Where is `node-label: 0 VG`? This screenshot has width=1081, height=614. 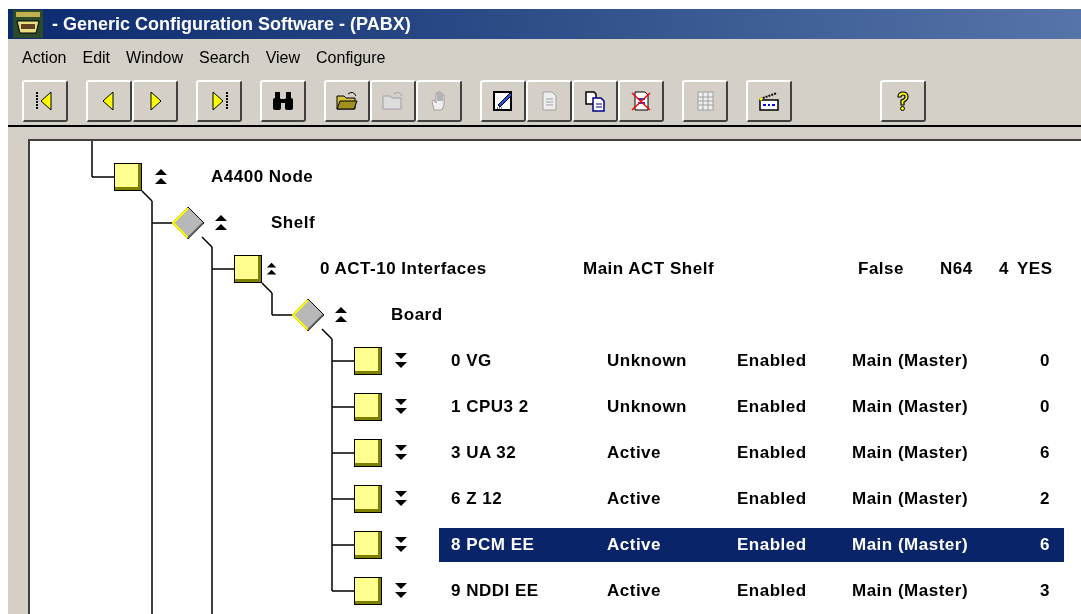
node-label: 0 VG is located at coordinates (472, 361).